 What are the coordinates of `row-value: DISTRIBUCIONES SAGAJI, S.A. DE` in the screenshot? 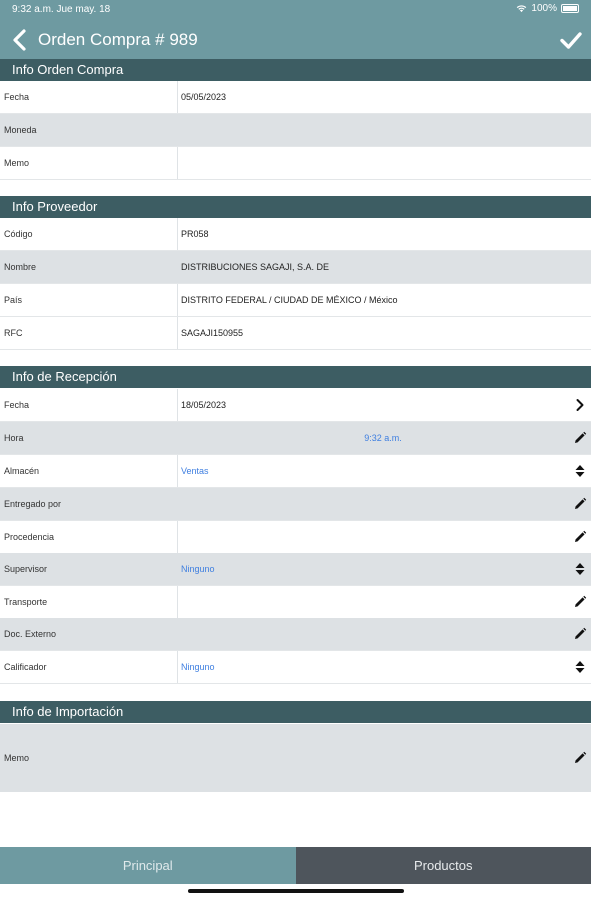 It's located at (255, 267).